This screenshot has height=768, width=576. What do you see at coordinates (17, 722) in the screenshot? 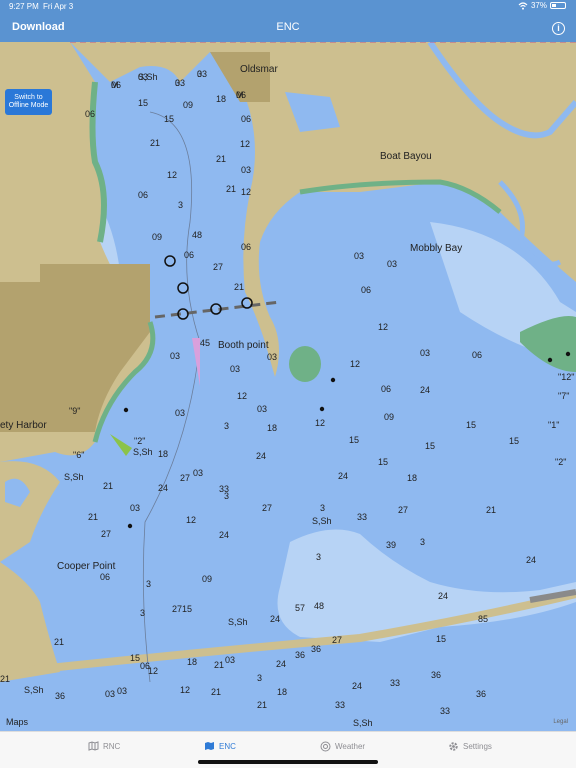
I see `maps-brand: Maps` at bounding box center [17, 722].